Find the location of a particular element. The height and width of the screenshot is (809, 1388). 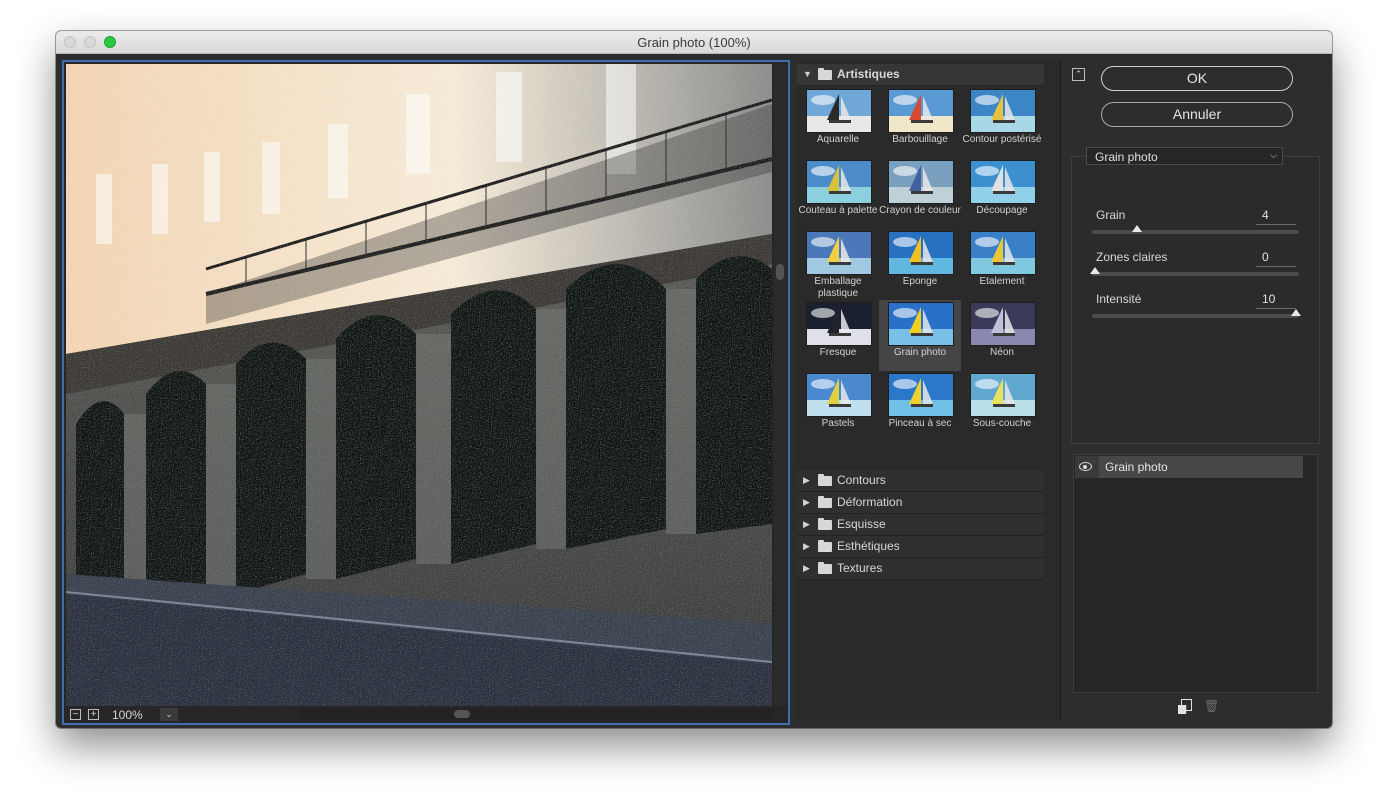

filter-thumbnail: Sous-couche is located at coordinates (1002, 406).